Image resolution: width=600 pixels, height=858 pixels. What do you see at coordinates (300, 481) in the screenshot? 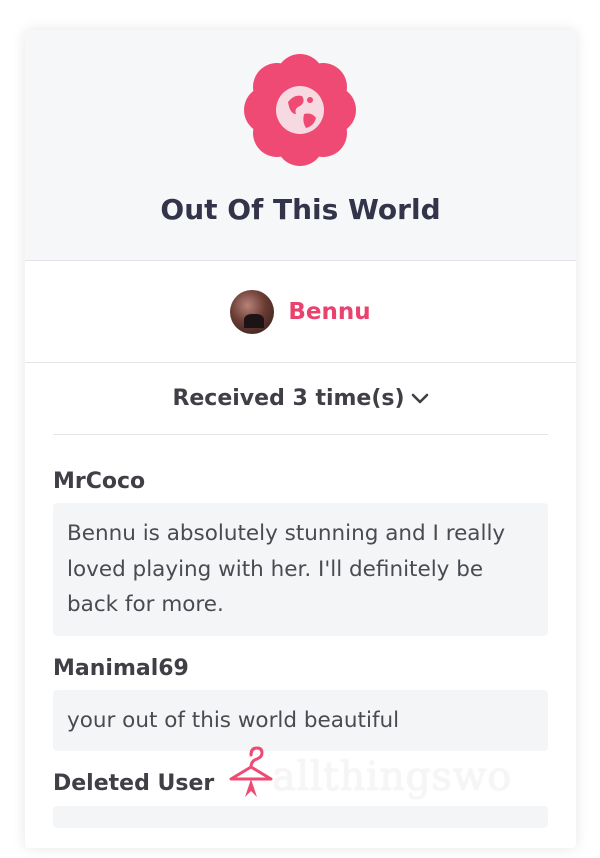
I see `review-username: MrCoco` at bounding box center [300, 481].